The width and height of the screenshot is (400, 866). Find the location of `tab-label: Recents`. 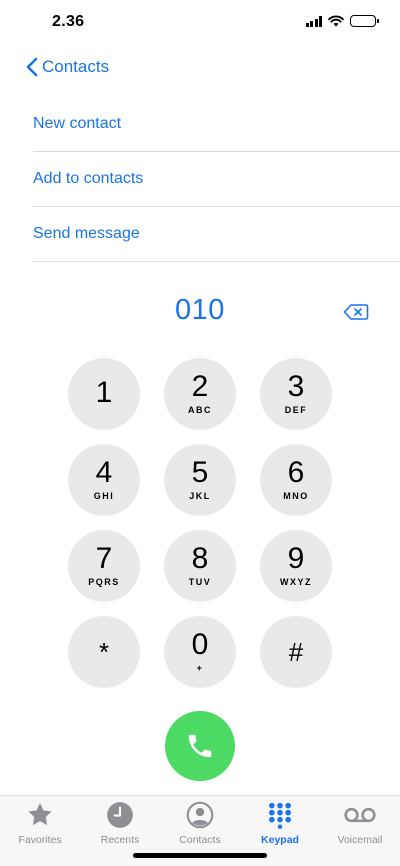

tab-label: Recents is located at coordinates (120, 840).